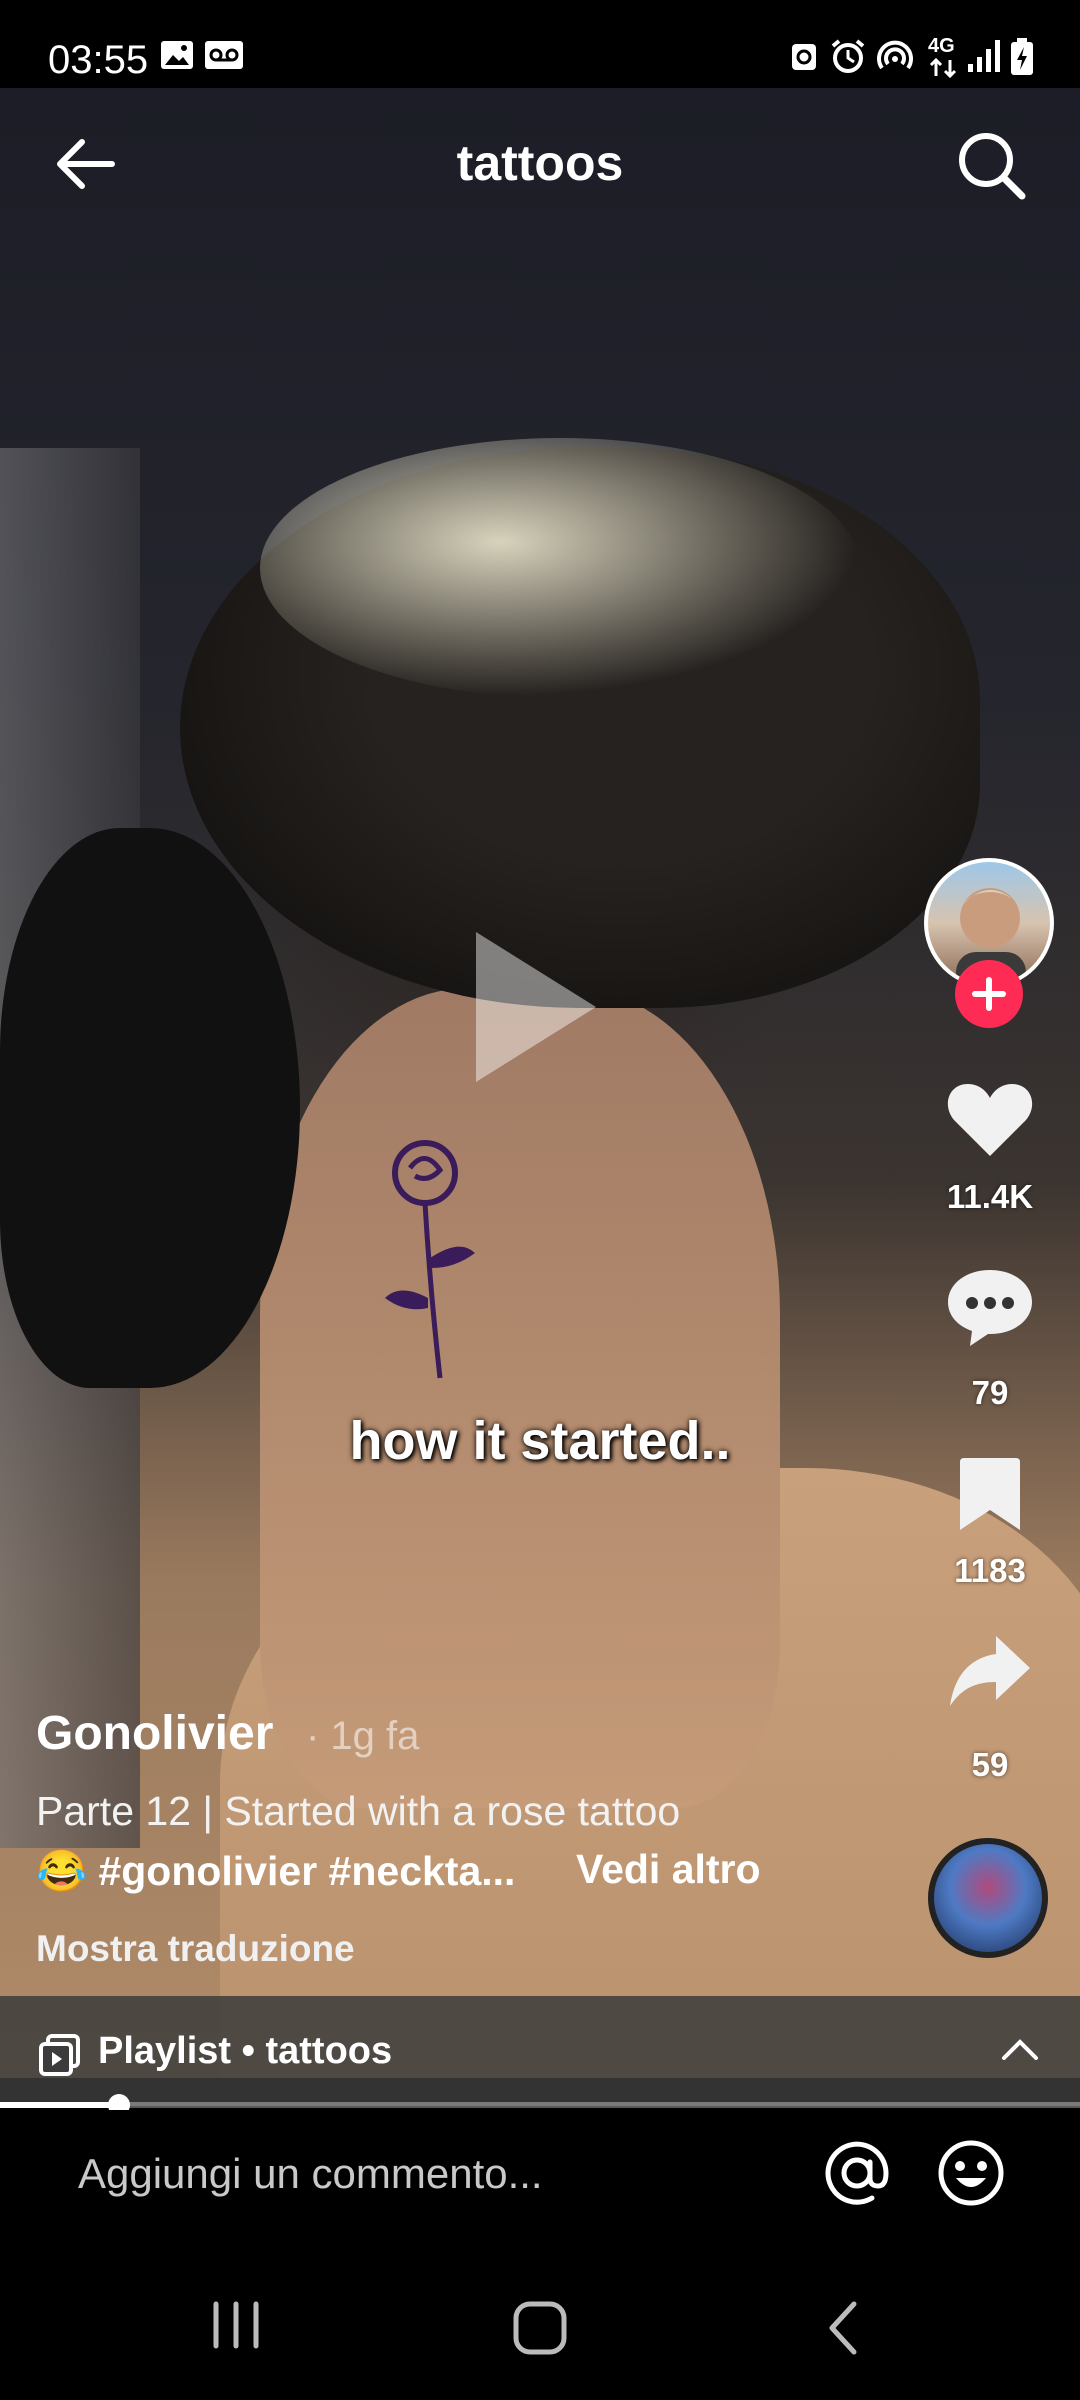 Image resolution: width=1080 pixels, height=2400 pixels. Describe the element at coordinates (540, 1441) in the screenshot. I see `video-caption: how it started..` at that location.